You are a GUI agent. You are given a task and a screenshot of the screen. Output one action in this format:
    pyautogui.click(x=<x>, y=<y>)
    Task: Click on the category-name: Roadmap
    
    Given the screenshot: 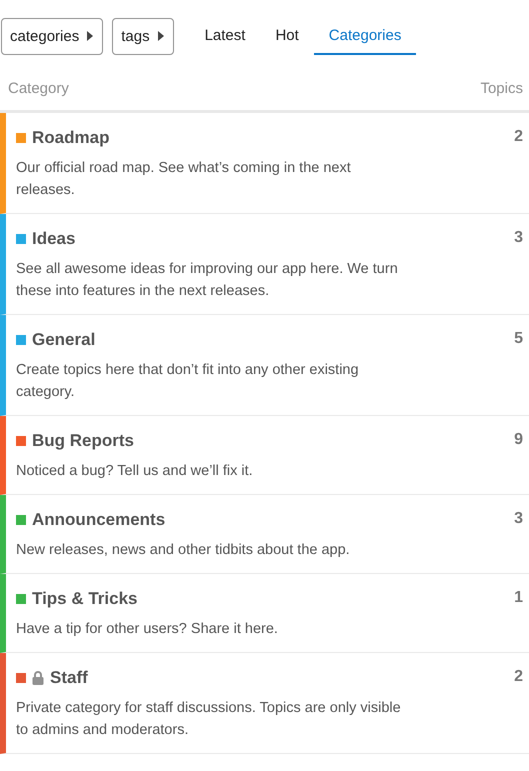 What is the action you would take?
    pyautogui.click(x=71, y=138)
    